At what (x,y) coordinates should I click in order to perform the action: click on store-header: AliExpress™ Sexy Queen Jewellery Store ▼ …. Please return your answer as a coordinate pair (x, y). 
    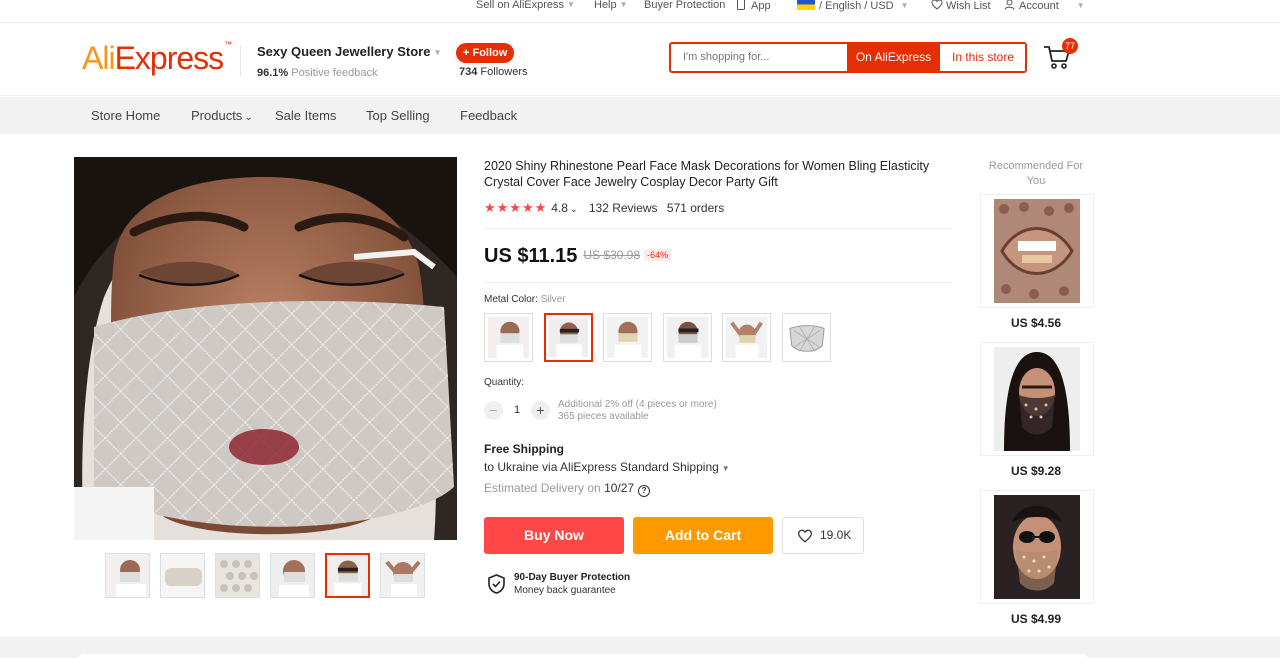
    Looking at the image, I should click on (640, 59).